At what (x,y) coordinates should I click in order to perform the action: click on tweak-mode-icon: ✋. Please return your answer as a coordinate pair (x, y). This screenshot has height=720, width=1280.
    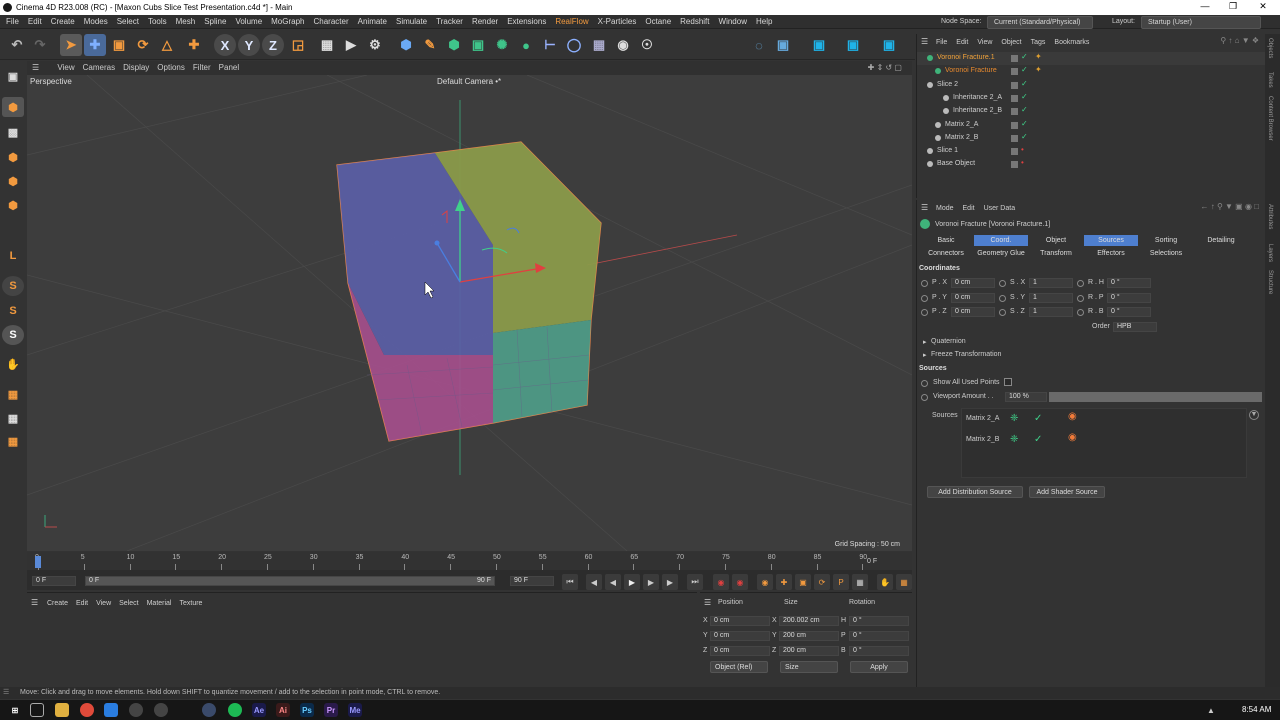
    Looking at the image, I should click on (13, 364).